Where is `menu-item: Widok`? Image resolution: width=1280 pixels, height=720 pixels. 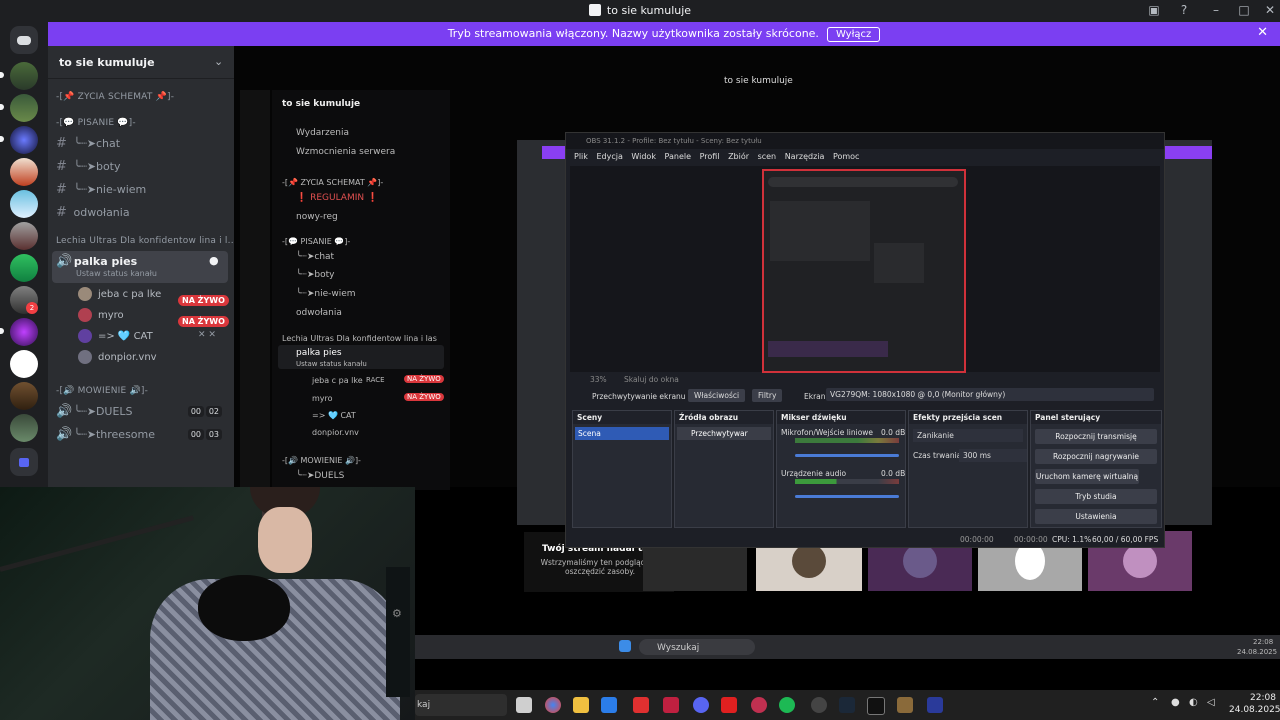 menu-item: Widok is located at coordinates (643, 156).